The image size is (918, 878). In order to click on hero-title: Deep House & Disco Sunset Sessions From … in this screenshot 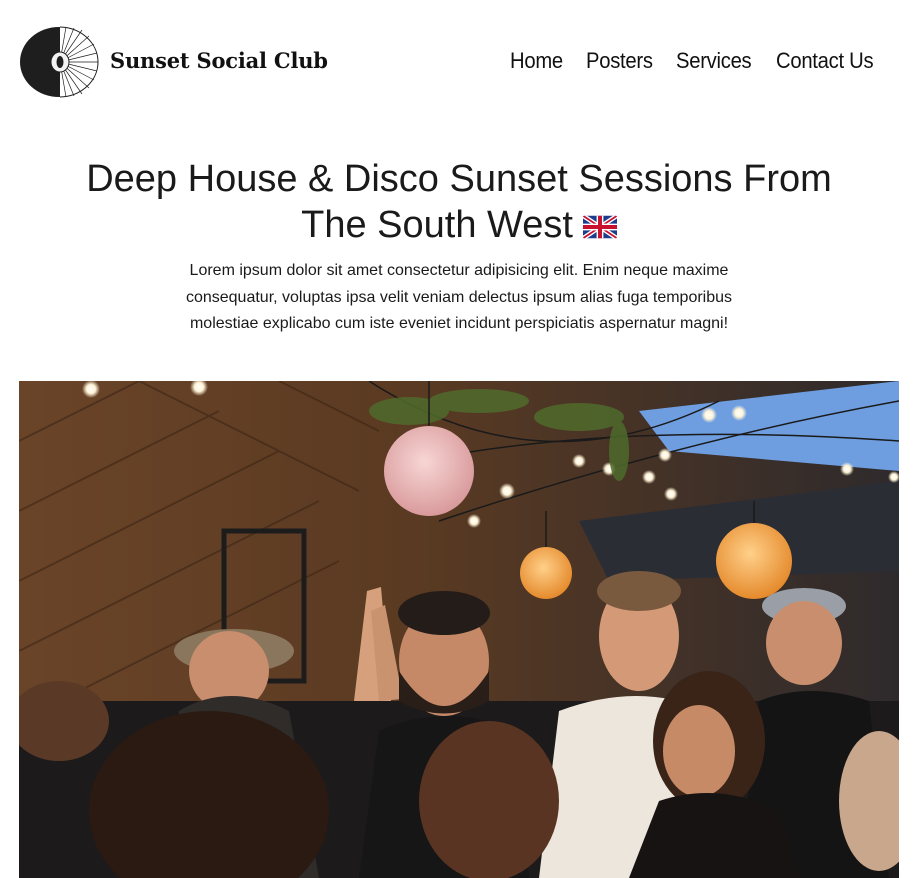, I will do `click(459, 202)`.